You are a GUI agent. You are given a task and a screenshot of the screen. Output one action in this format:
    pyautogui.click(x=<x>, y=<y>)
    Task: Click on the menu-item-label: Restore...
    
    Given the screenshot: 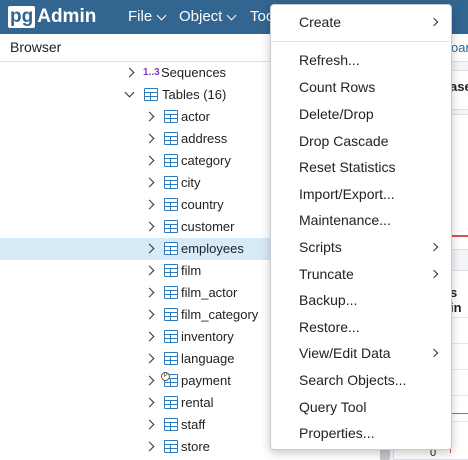 What is the action you would take?
    pyautogui.click(x=329, y=327)
    